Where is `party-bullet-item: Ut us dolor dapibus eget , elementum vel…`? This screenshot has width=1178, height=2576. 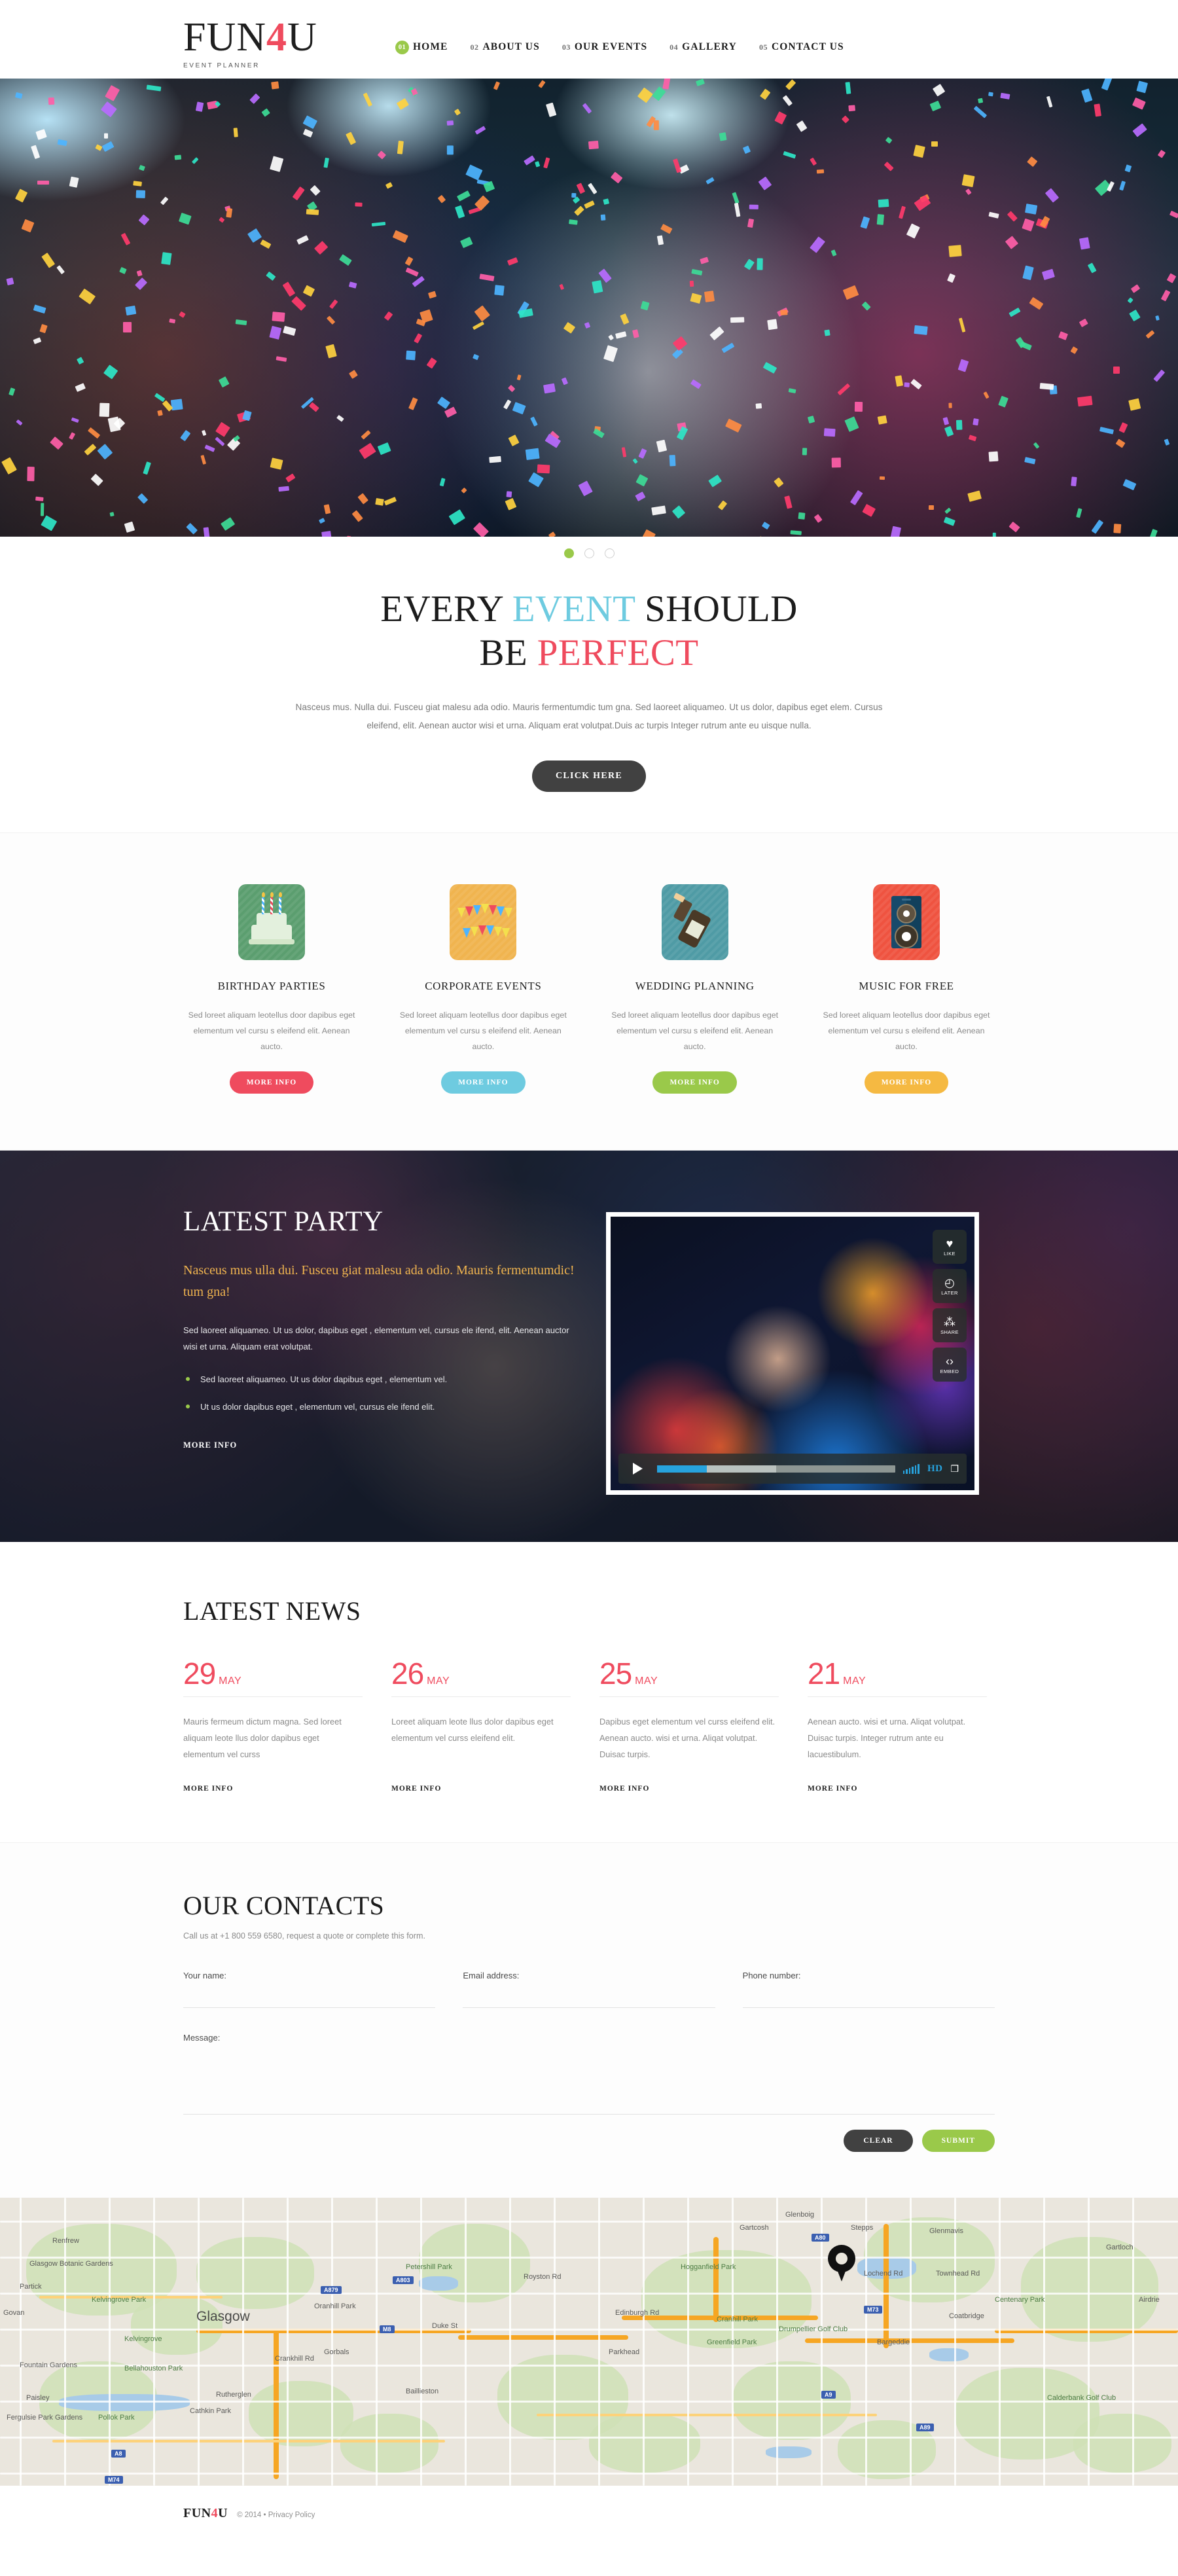
party-bullet-item: Ut us dolor dapibus eget , elementum vel… is located at coordinates (379, 1407).